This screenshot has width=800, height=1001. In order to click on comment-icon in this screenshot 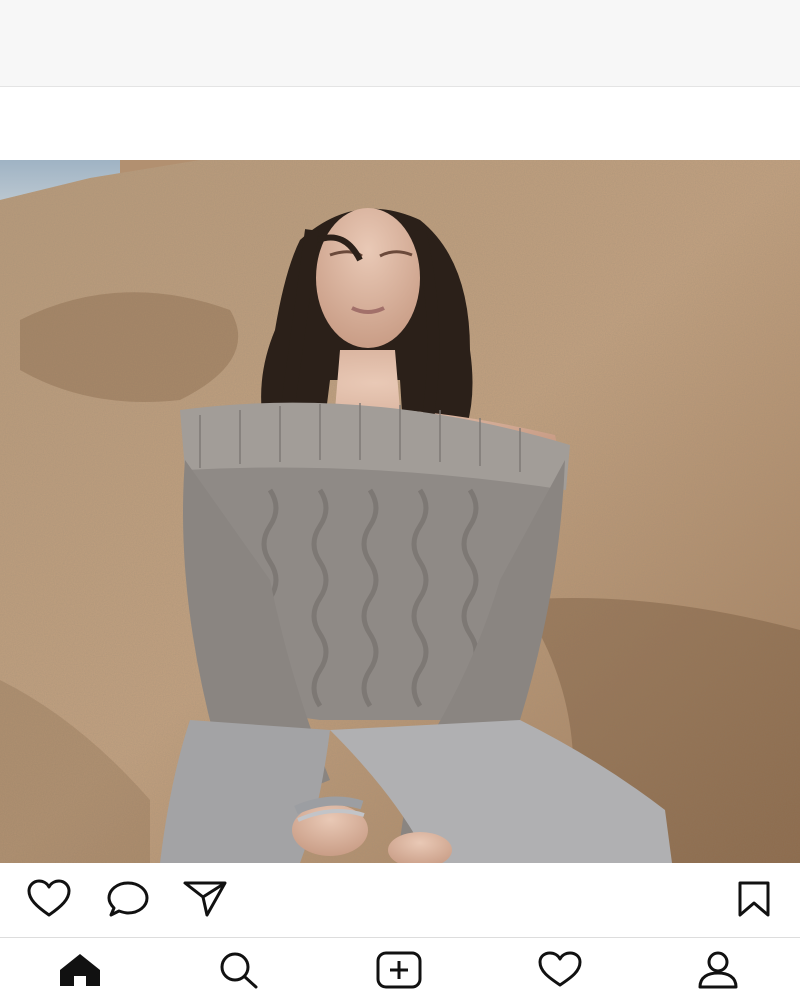, I will do `click(128, 899)`.